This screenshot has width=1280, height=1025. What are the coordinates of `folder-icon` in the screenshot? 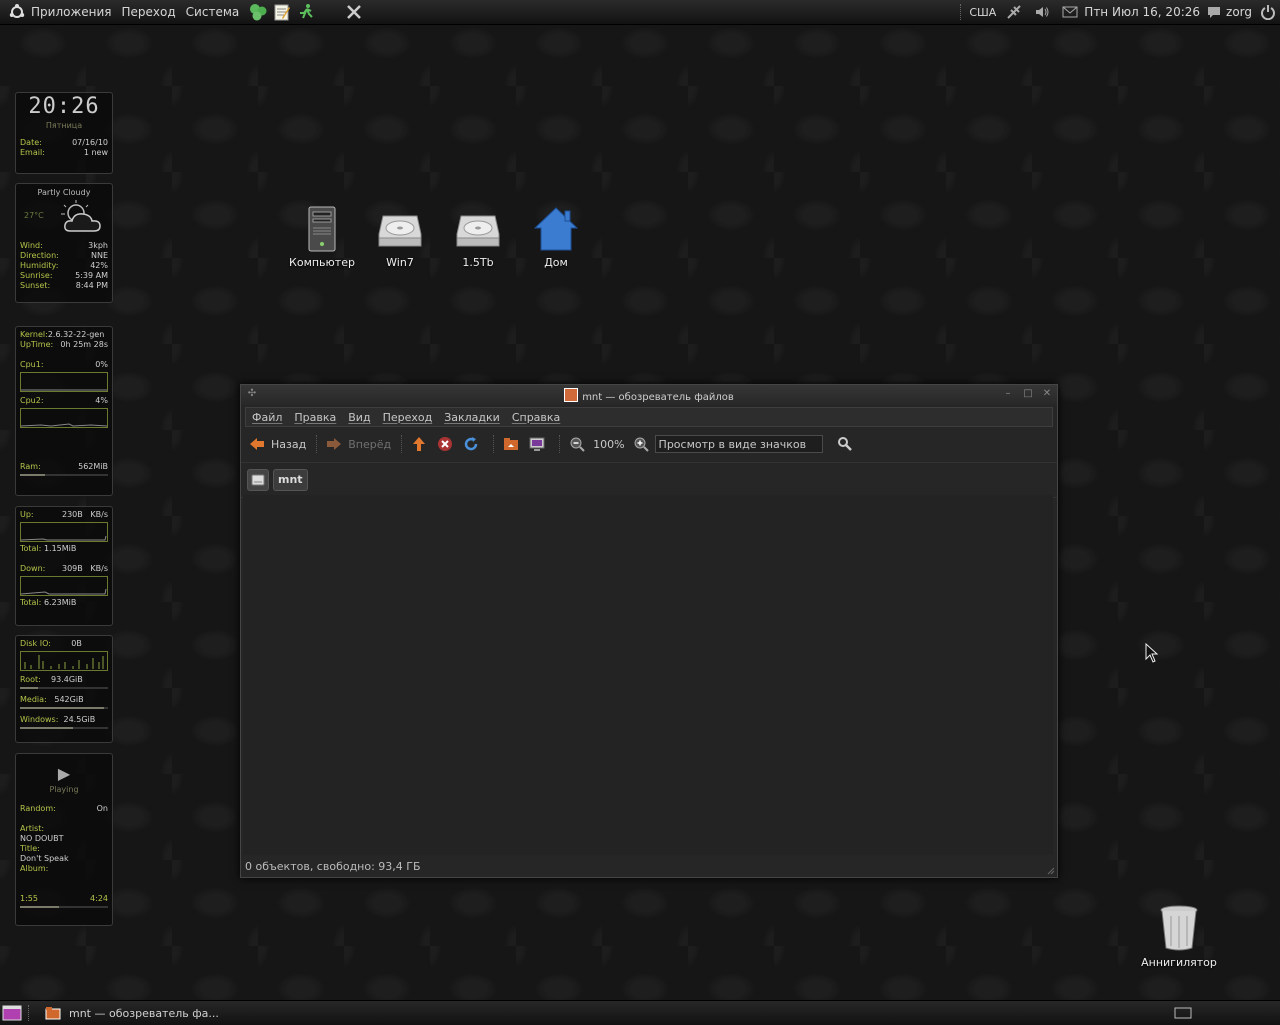 It's located at (571, 395).